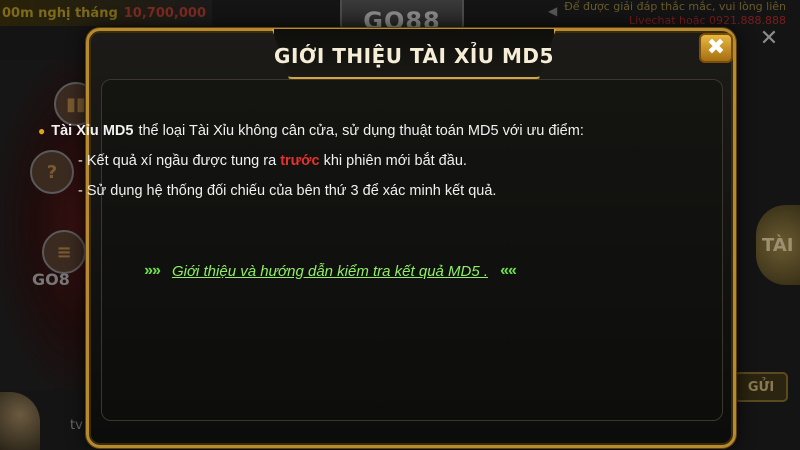 Image resolution: width=800 pixels, height=450 pixels. I want to click on send-button: GỬI, so click(761, 387).